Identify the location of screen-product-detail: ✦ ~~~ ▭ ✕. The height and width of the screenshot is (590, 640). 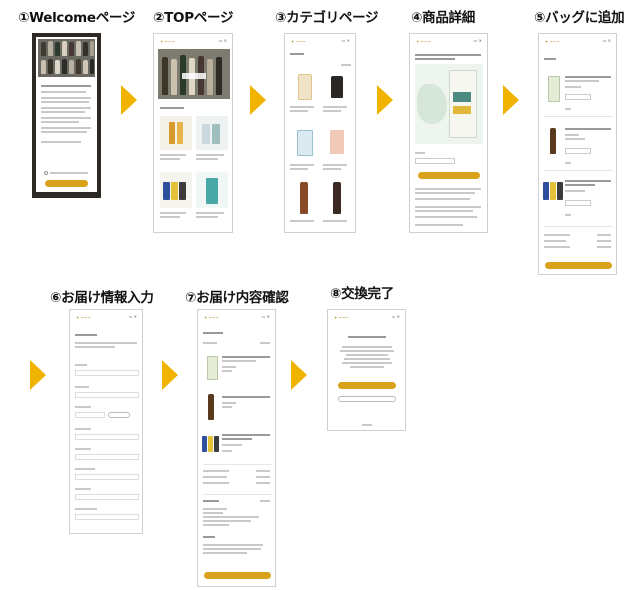
(448, 133).